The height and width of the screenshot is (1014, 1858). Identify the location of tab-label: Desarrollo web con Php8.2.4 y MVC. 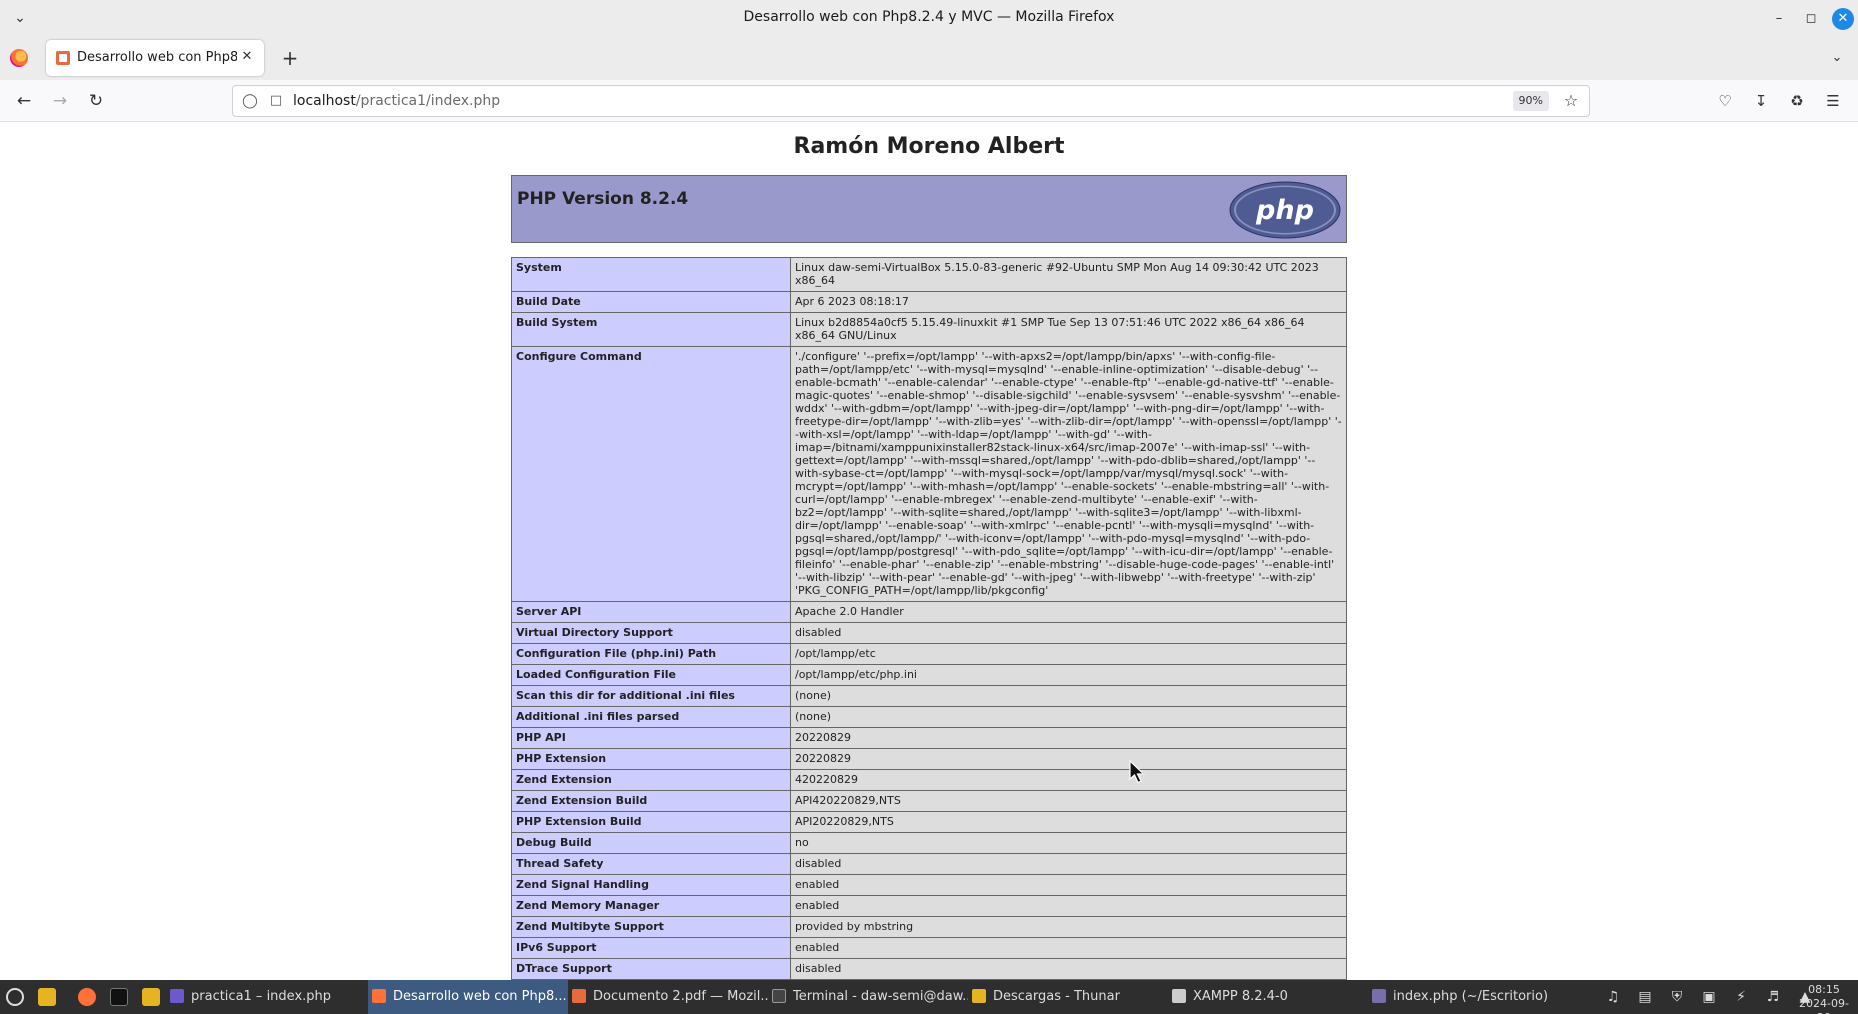
(157, 57).